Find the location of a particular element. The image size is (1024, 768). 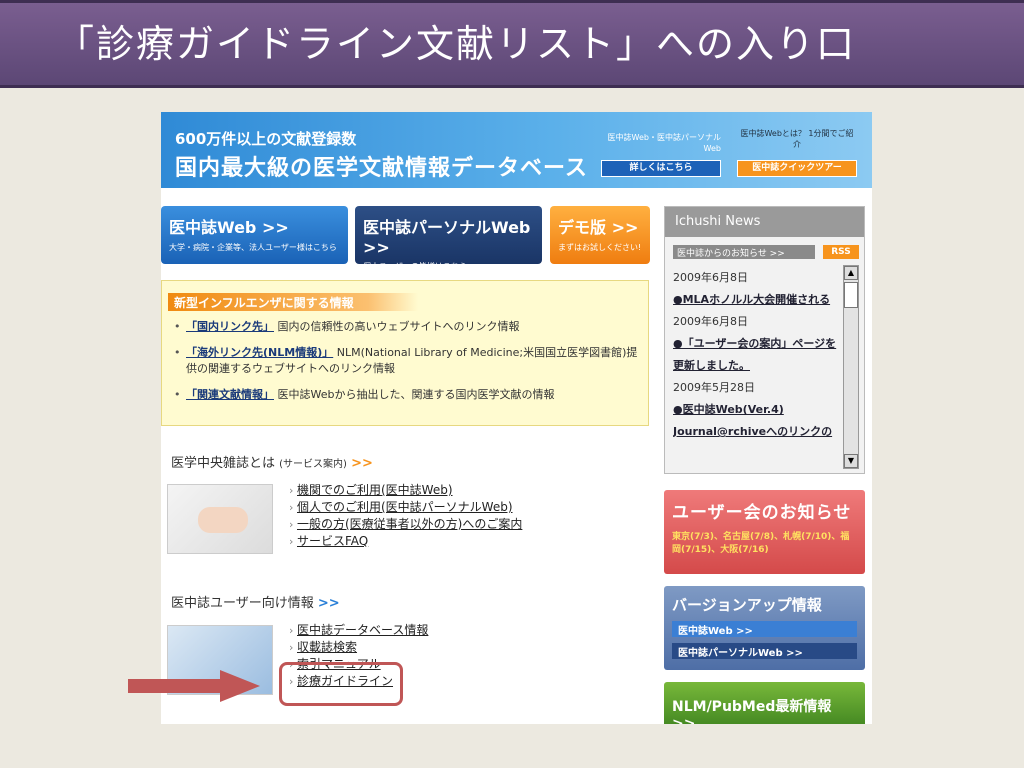

list-item: 機関でのご利用(医中誌Web) is located at coordinates (405, 490).